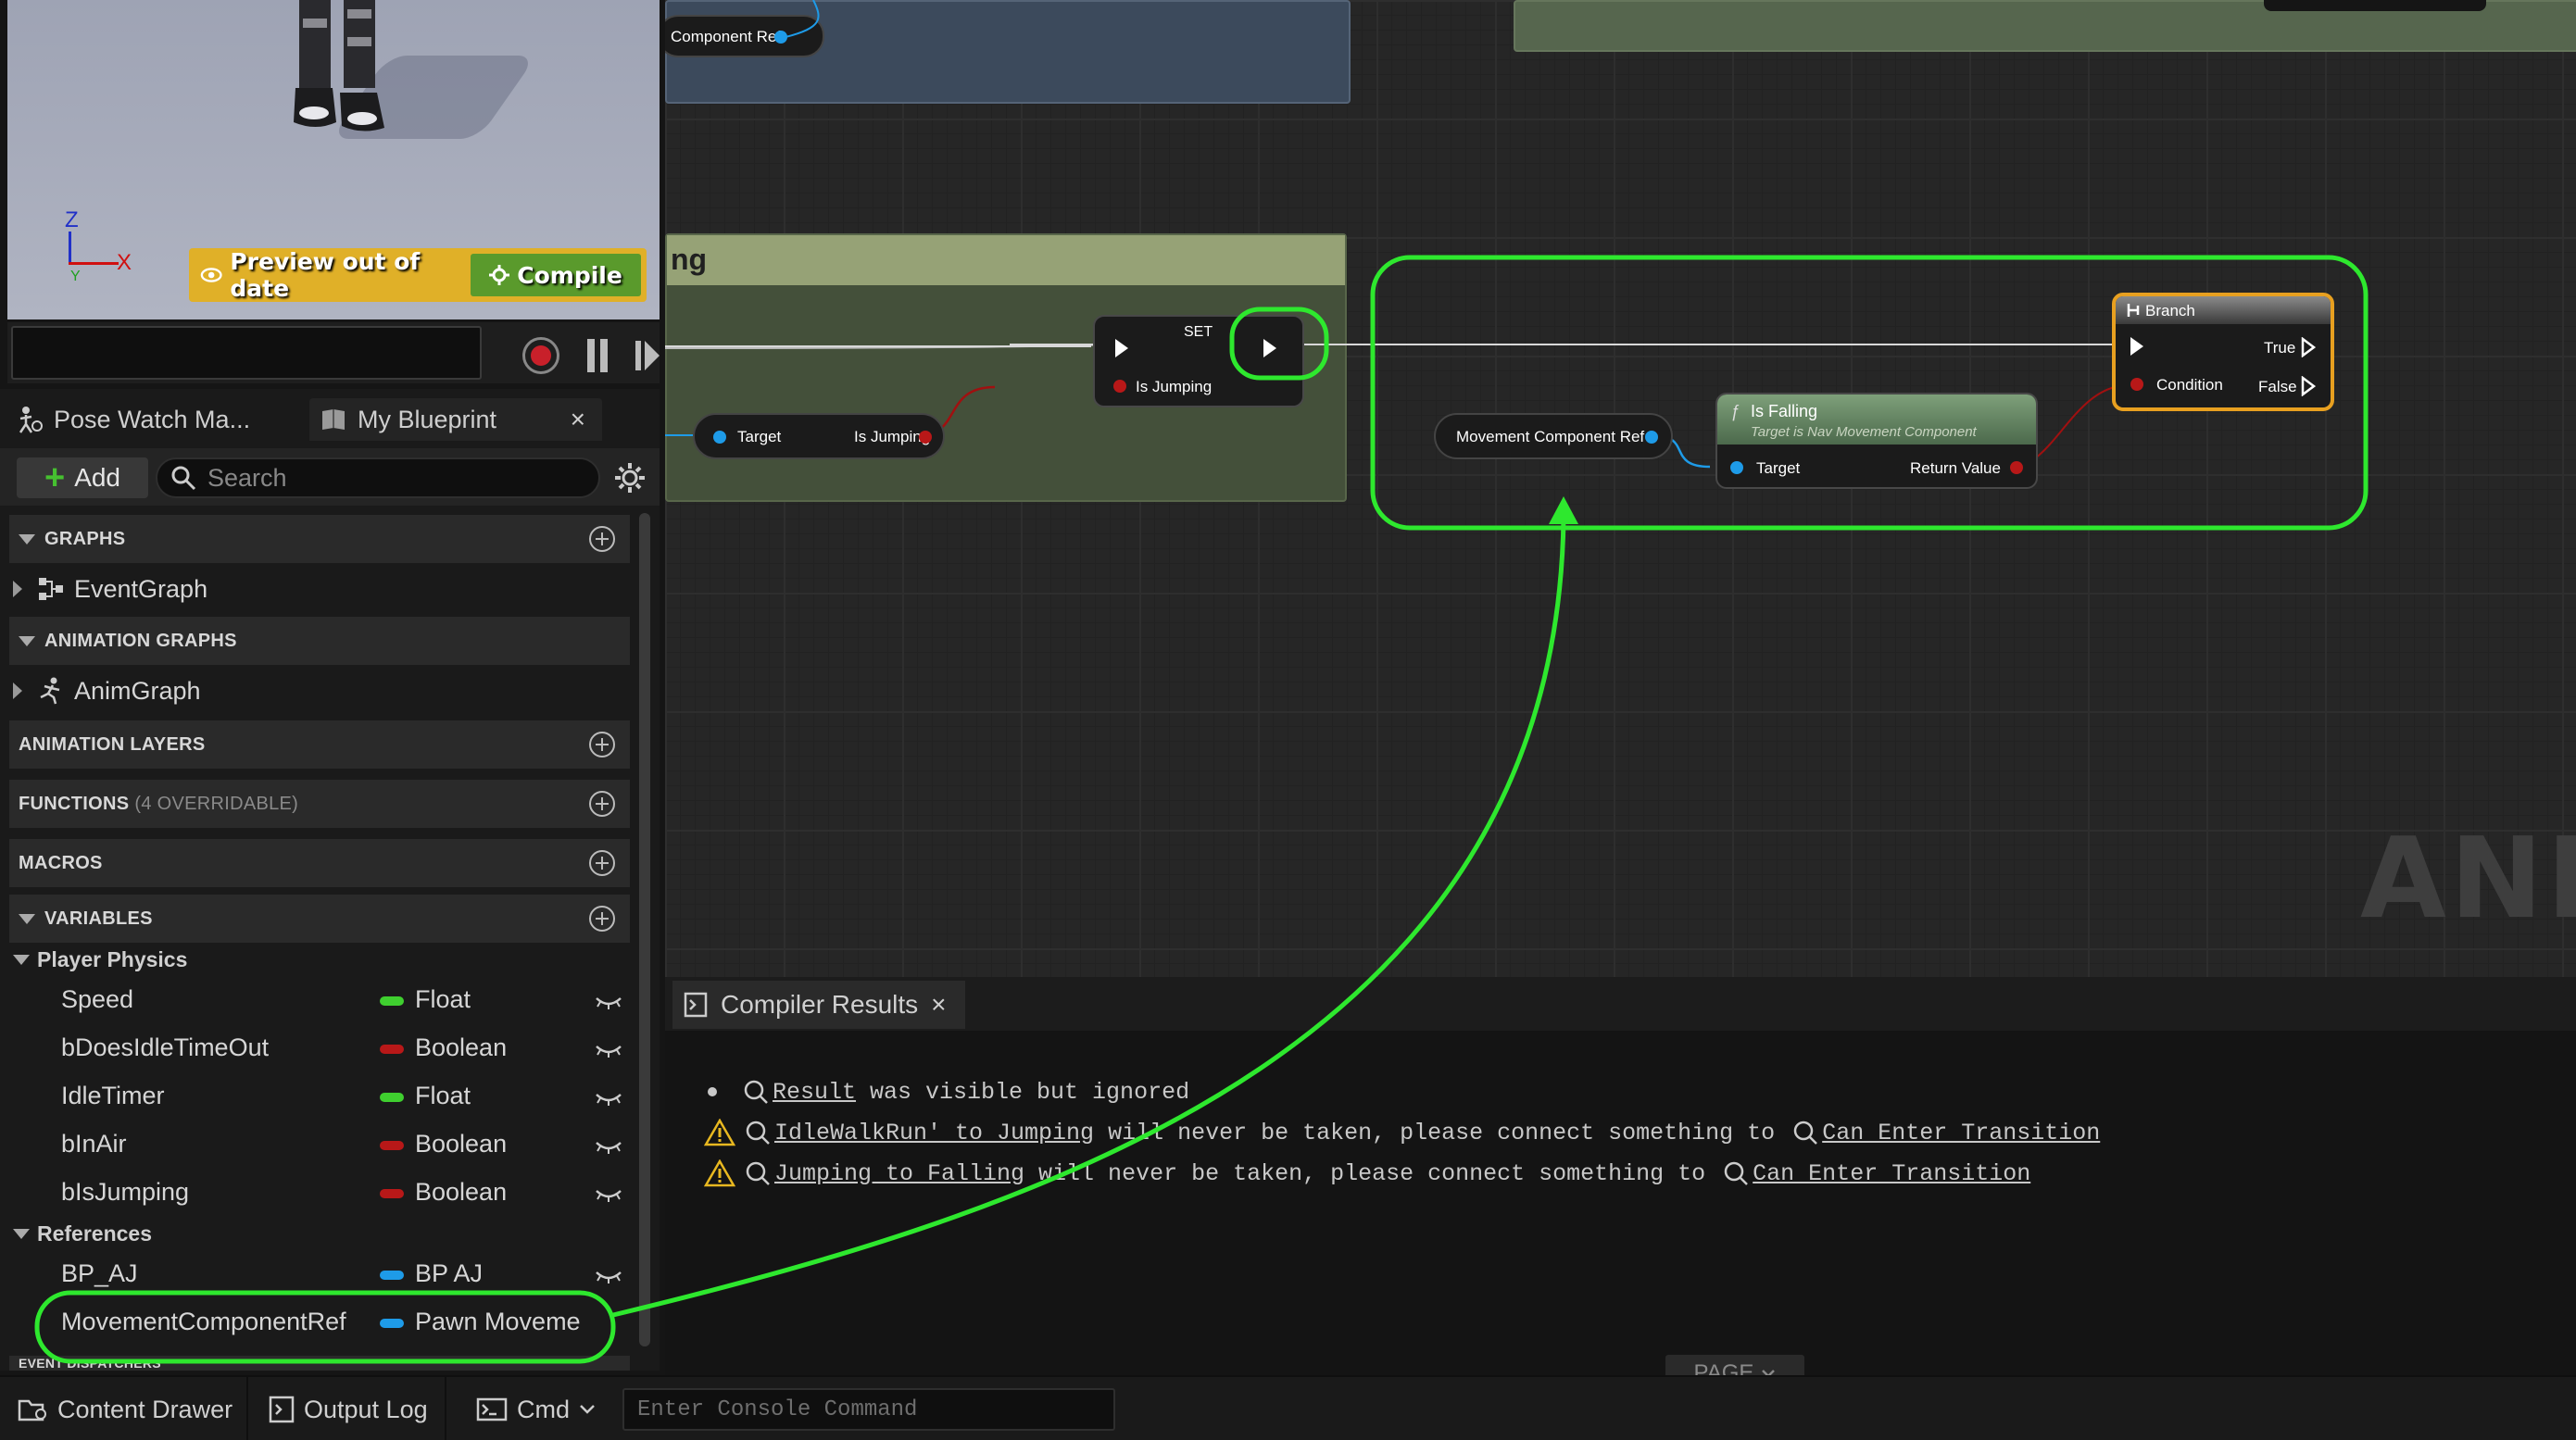 Image resolution: width=2576 pixels, height=1440 pixels. What do you see at coordinates (329, 1000) in the screenshot?
I see `variable-row: Speed Float` at bounding box center [329, 1000].